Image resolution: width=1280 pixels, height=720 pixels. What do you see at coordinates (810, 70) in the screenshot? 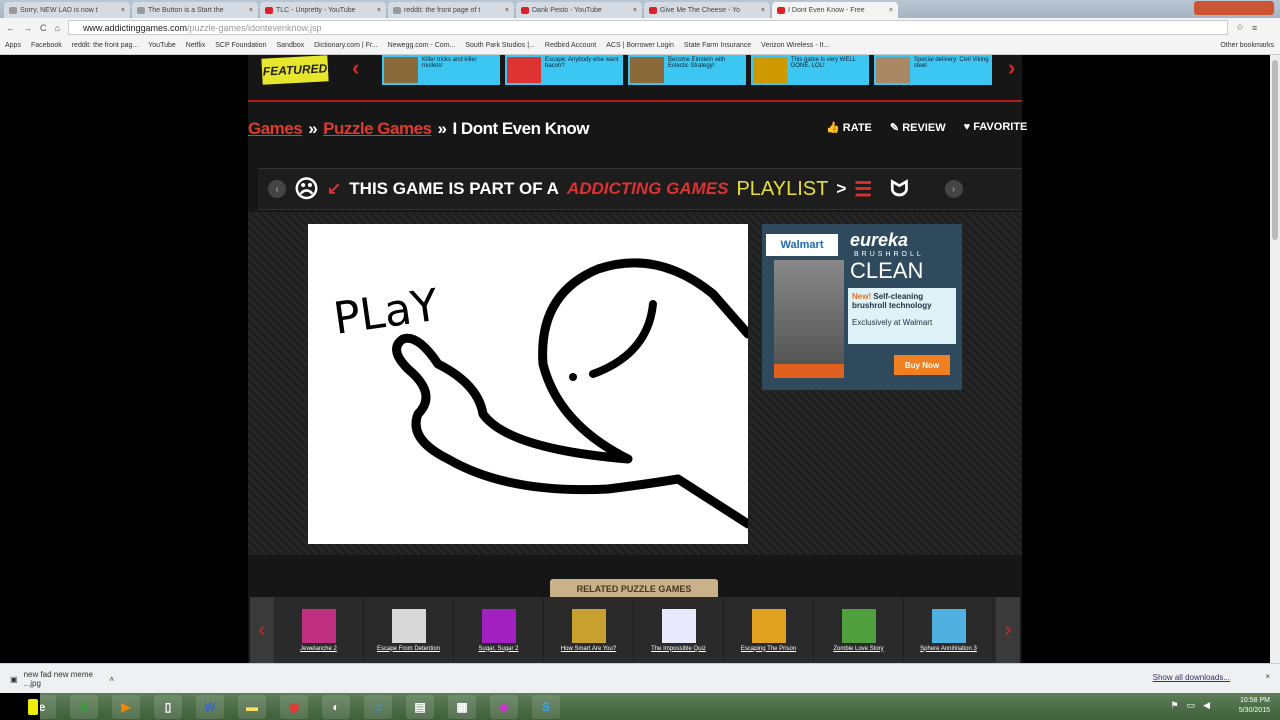
I see `featured-item: This game is very WELL DONE. LOL!` at bounding box center [810, 70].